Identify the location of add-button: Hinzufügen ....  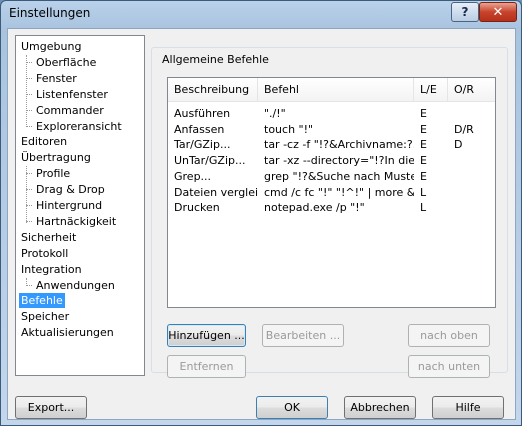
(206, 335).